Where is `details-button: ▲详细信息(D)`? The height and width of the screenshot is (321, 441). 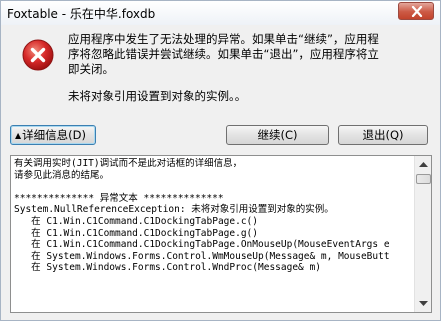 details-button: ▲详细信息(D) is located at coordinates (53, 135).